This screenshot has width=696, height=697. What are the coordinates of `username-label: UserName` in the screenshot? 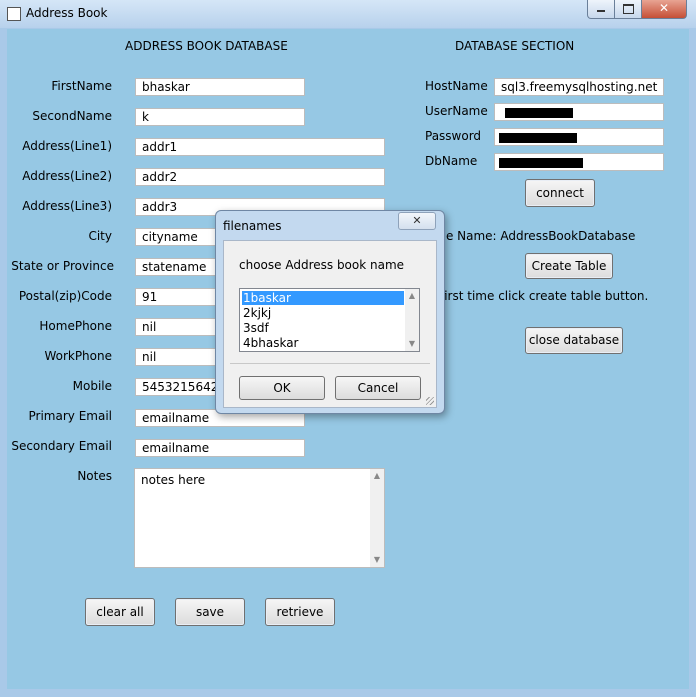 It's located at (456, 111).